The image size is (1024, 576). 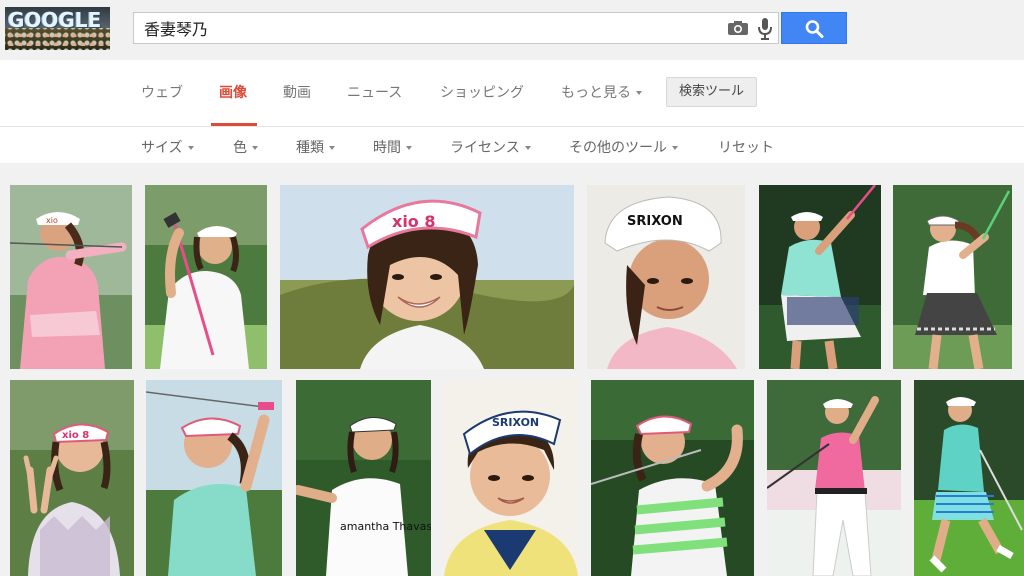 What do you see at coordinates (482, 92) in the screenshot?
I see `tab-shopping: ショッピング` at bounding box center [482, 92].